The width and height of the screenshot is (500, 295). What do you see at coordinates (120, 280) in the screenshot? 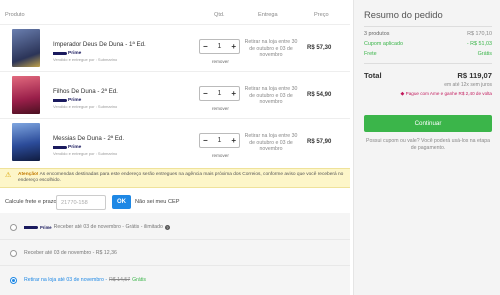
I see `old-price: R$ 14,57` at bounding box center [120, 280].